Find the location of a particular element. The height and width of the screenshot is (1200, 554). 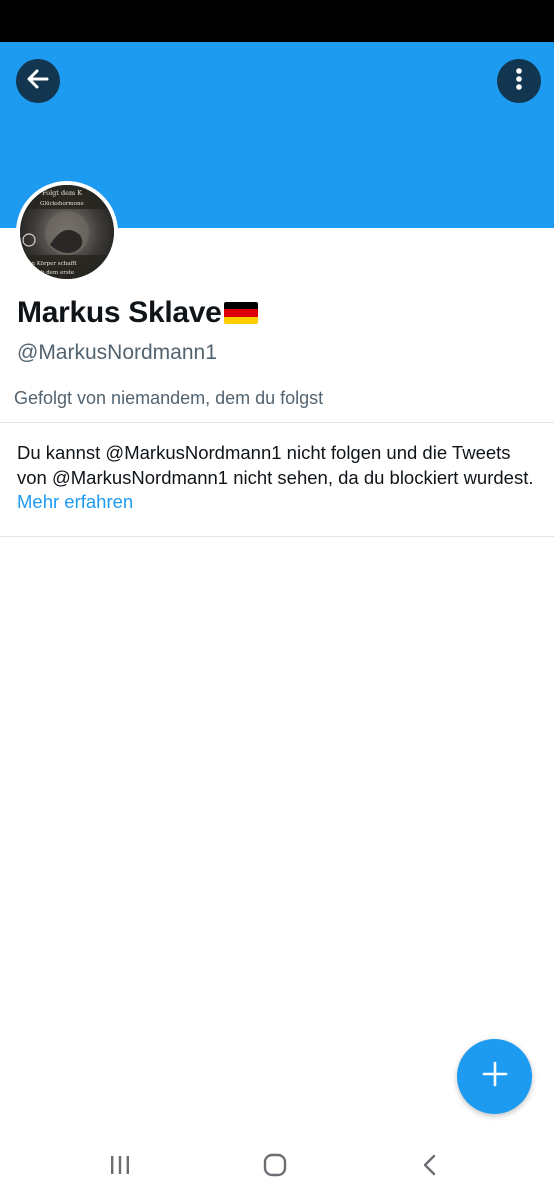

vertical-dots-icon is located at coordinates (519, 81).